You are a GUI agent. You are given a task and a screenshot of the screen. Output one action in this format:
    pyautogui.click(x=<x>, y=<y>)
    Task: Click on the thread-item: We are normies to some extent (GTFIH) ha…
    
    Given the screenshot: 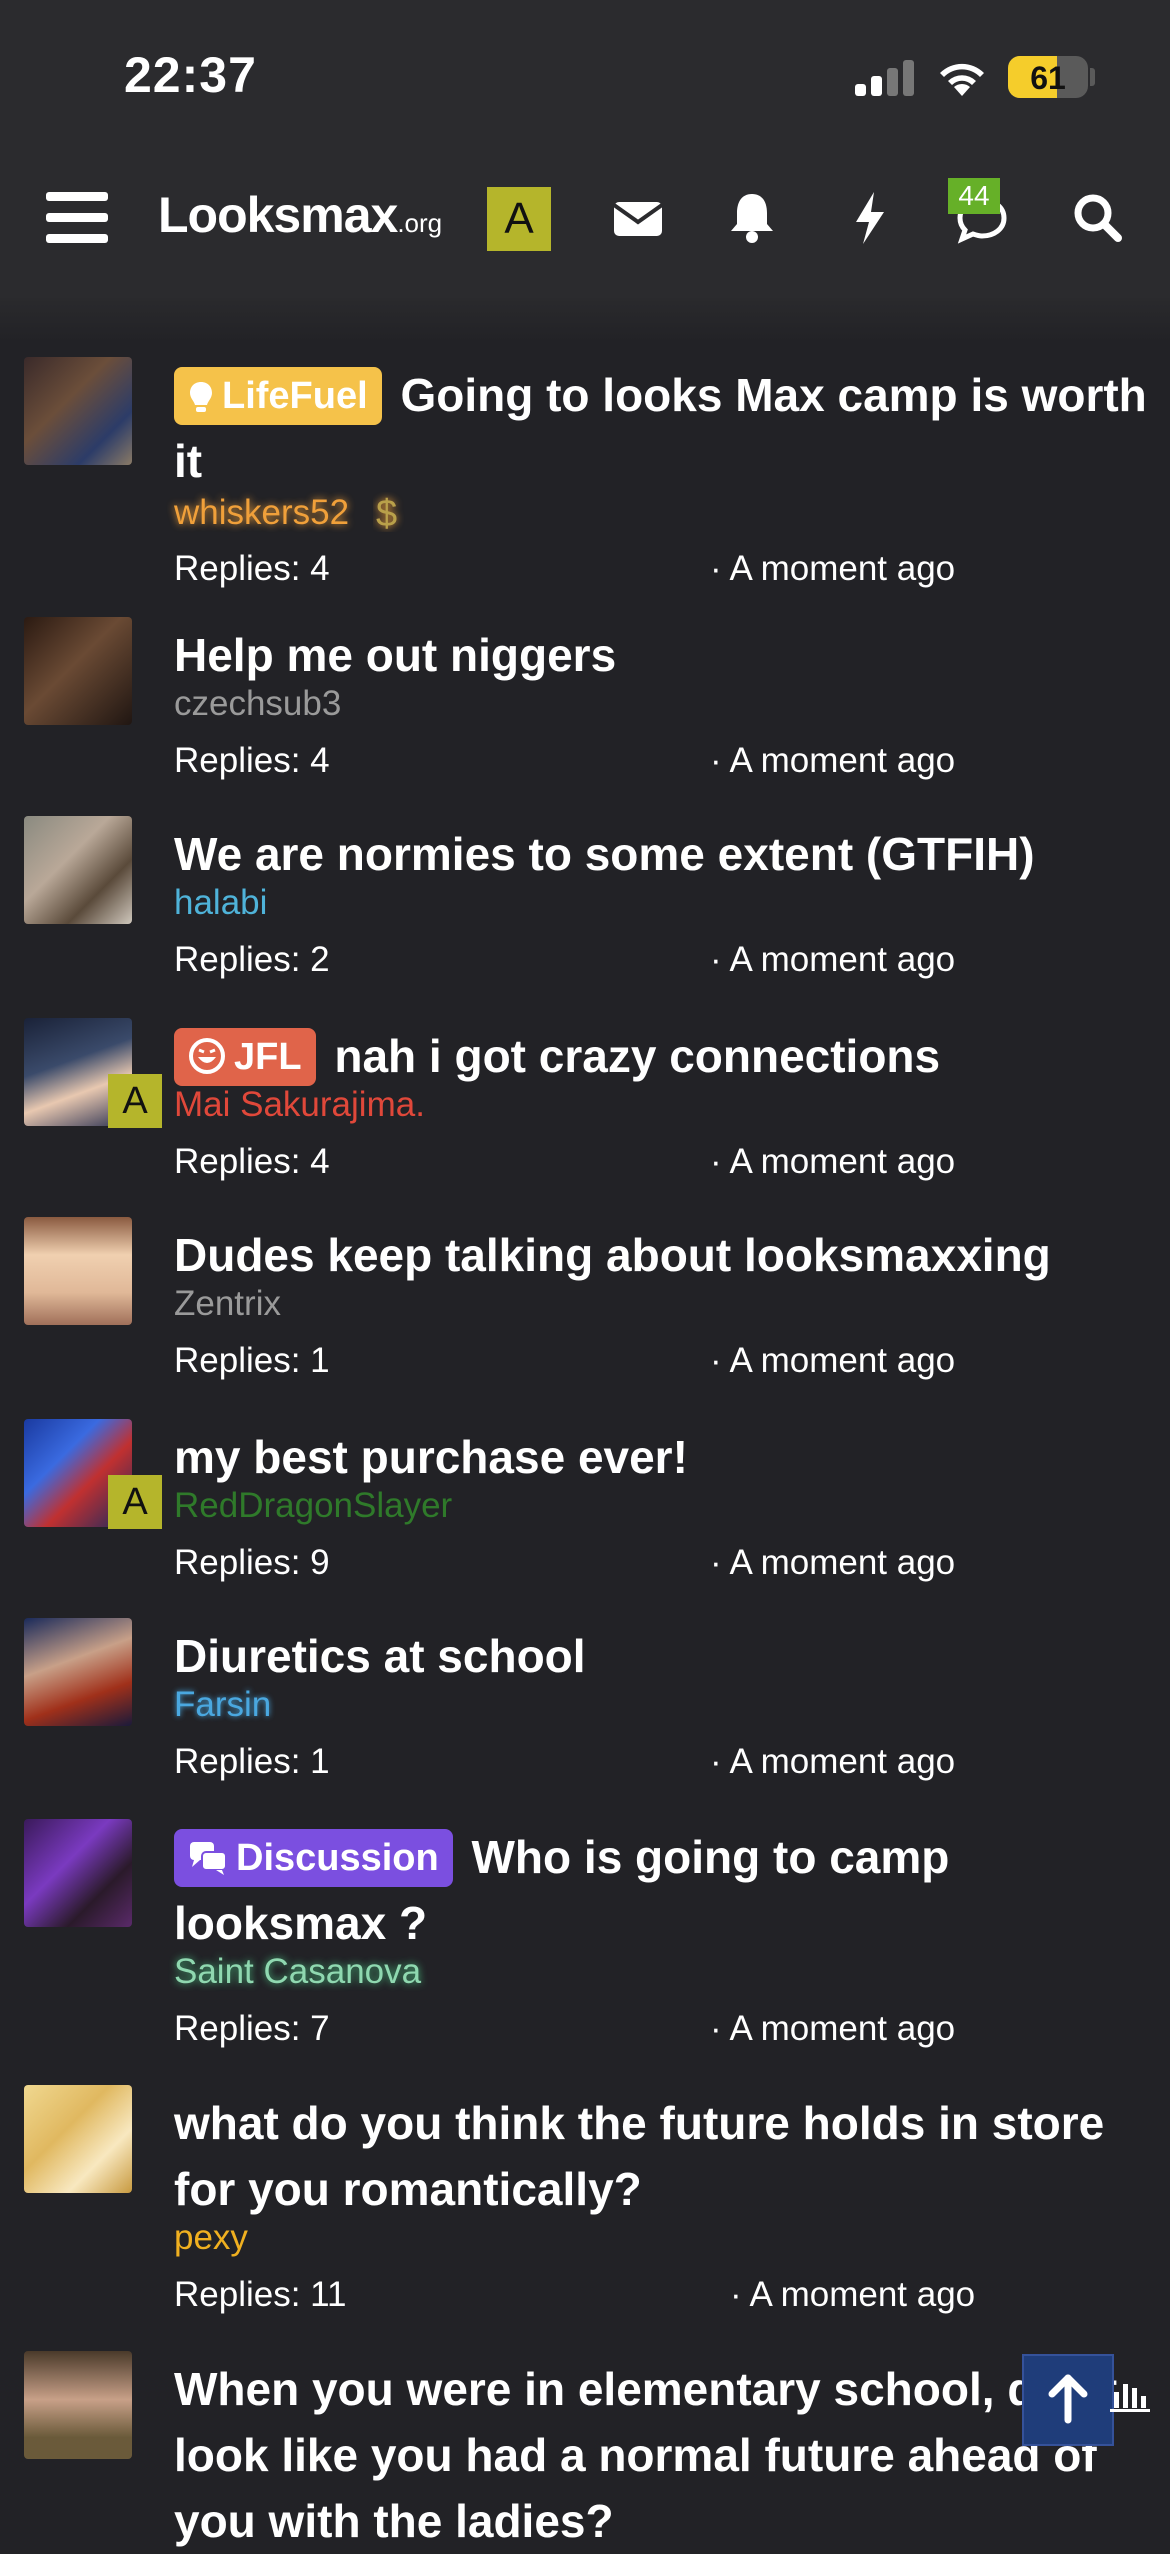 What is the action you would take?
    pyautogui.click(x=585, y=910)
    